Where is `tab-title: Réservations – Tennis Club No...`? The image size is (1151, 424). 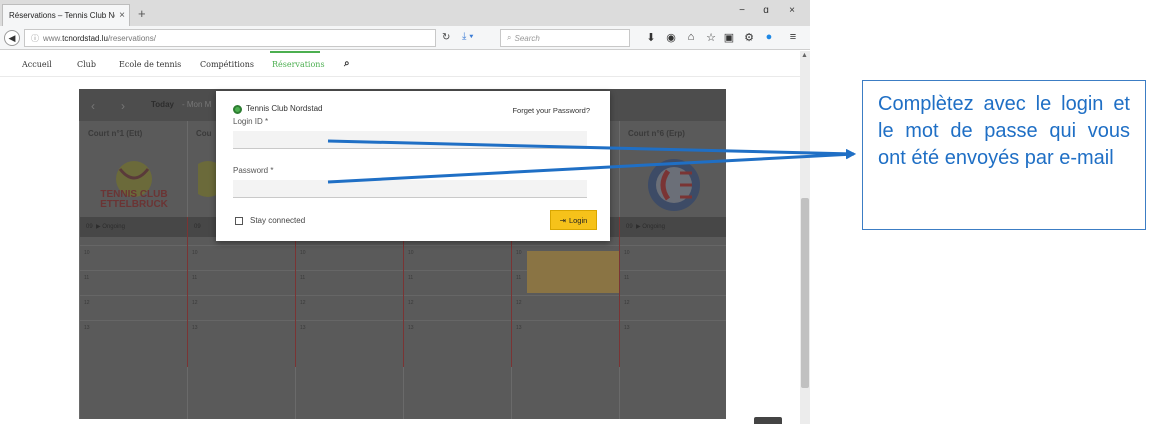 tab-title: Réservations – Tennis Club No... is located at coordinates (62, 15).